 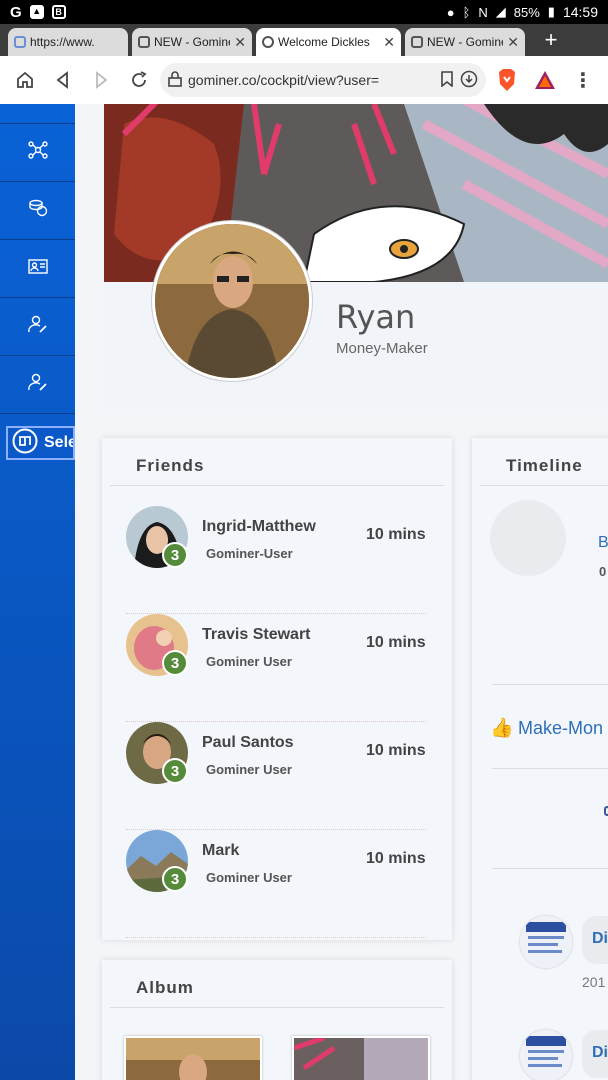 What do you see at coordinates (603, 571) in the screenshot?
I see `timeline-meta: 0` at bounding box center [603, 571].